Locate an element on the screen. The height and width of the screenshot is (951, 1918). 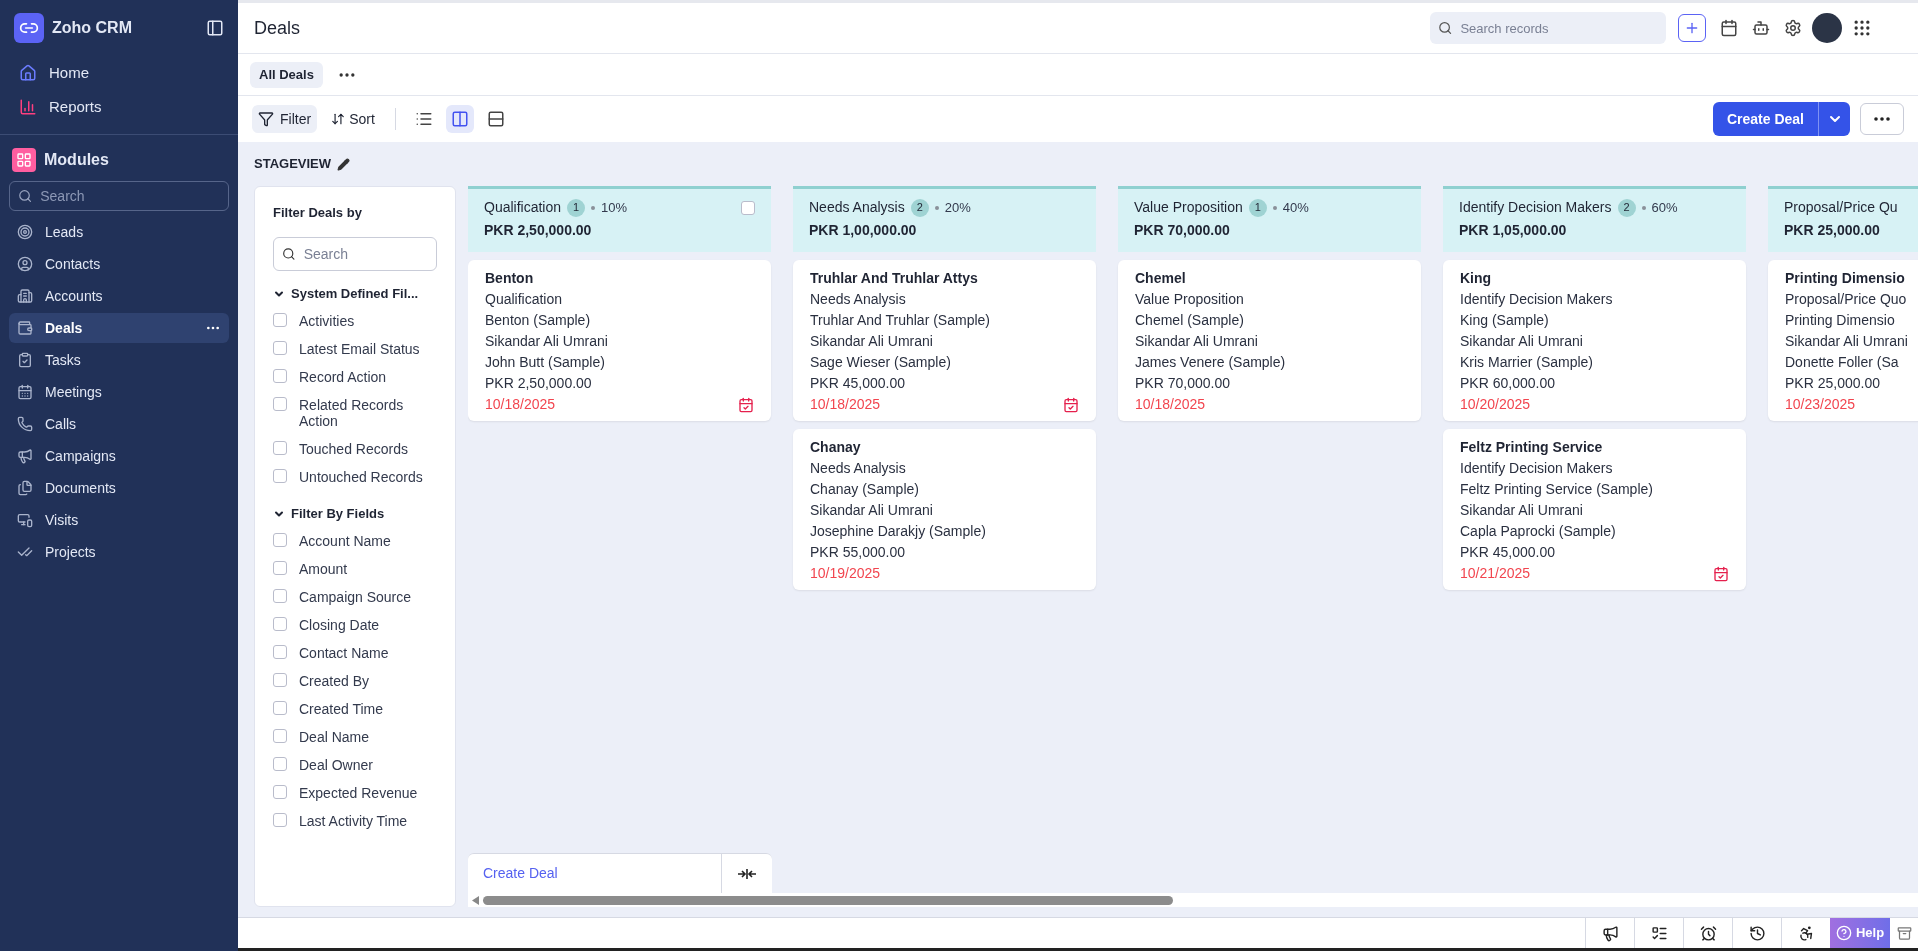
deal-card: Chanay Needs Analysis Chanay (Sample) Sikandar Ali Umrani Josephine Darakjy (Sample) PKR 55,000.00 10/19/2025 is located at coordinates (944, 509).